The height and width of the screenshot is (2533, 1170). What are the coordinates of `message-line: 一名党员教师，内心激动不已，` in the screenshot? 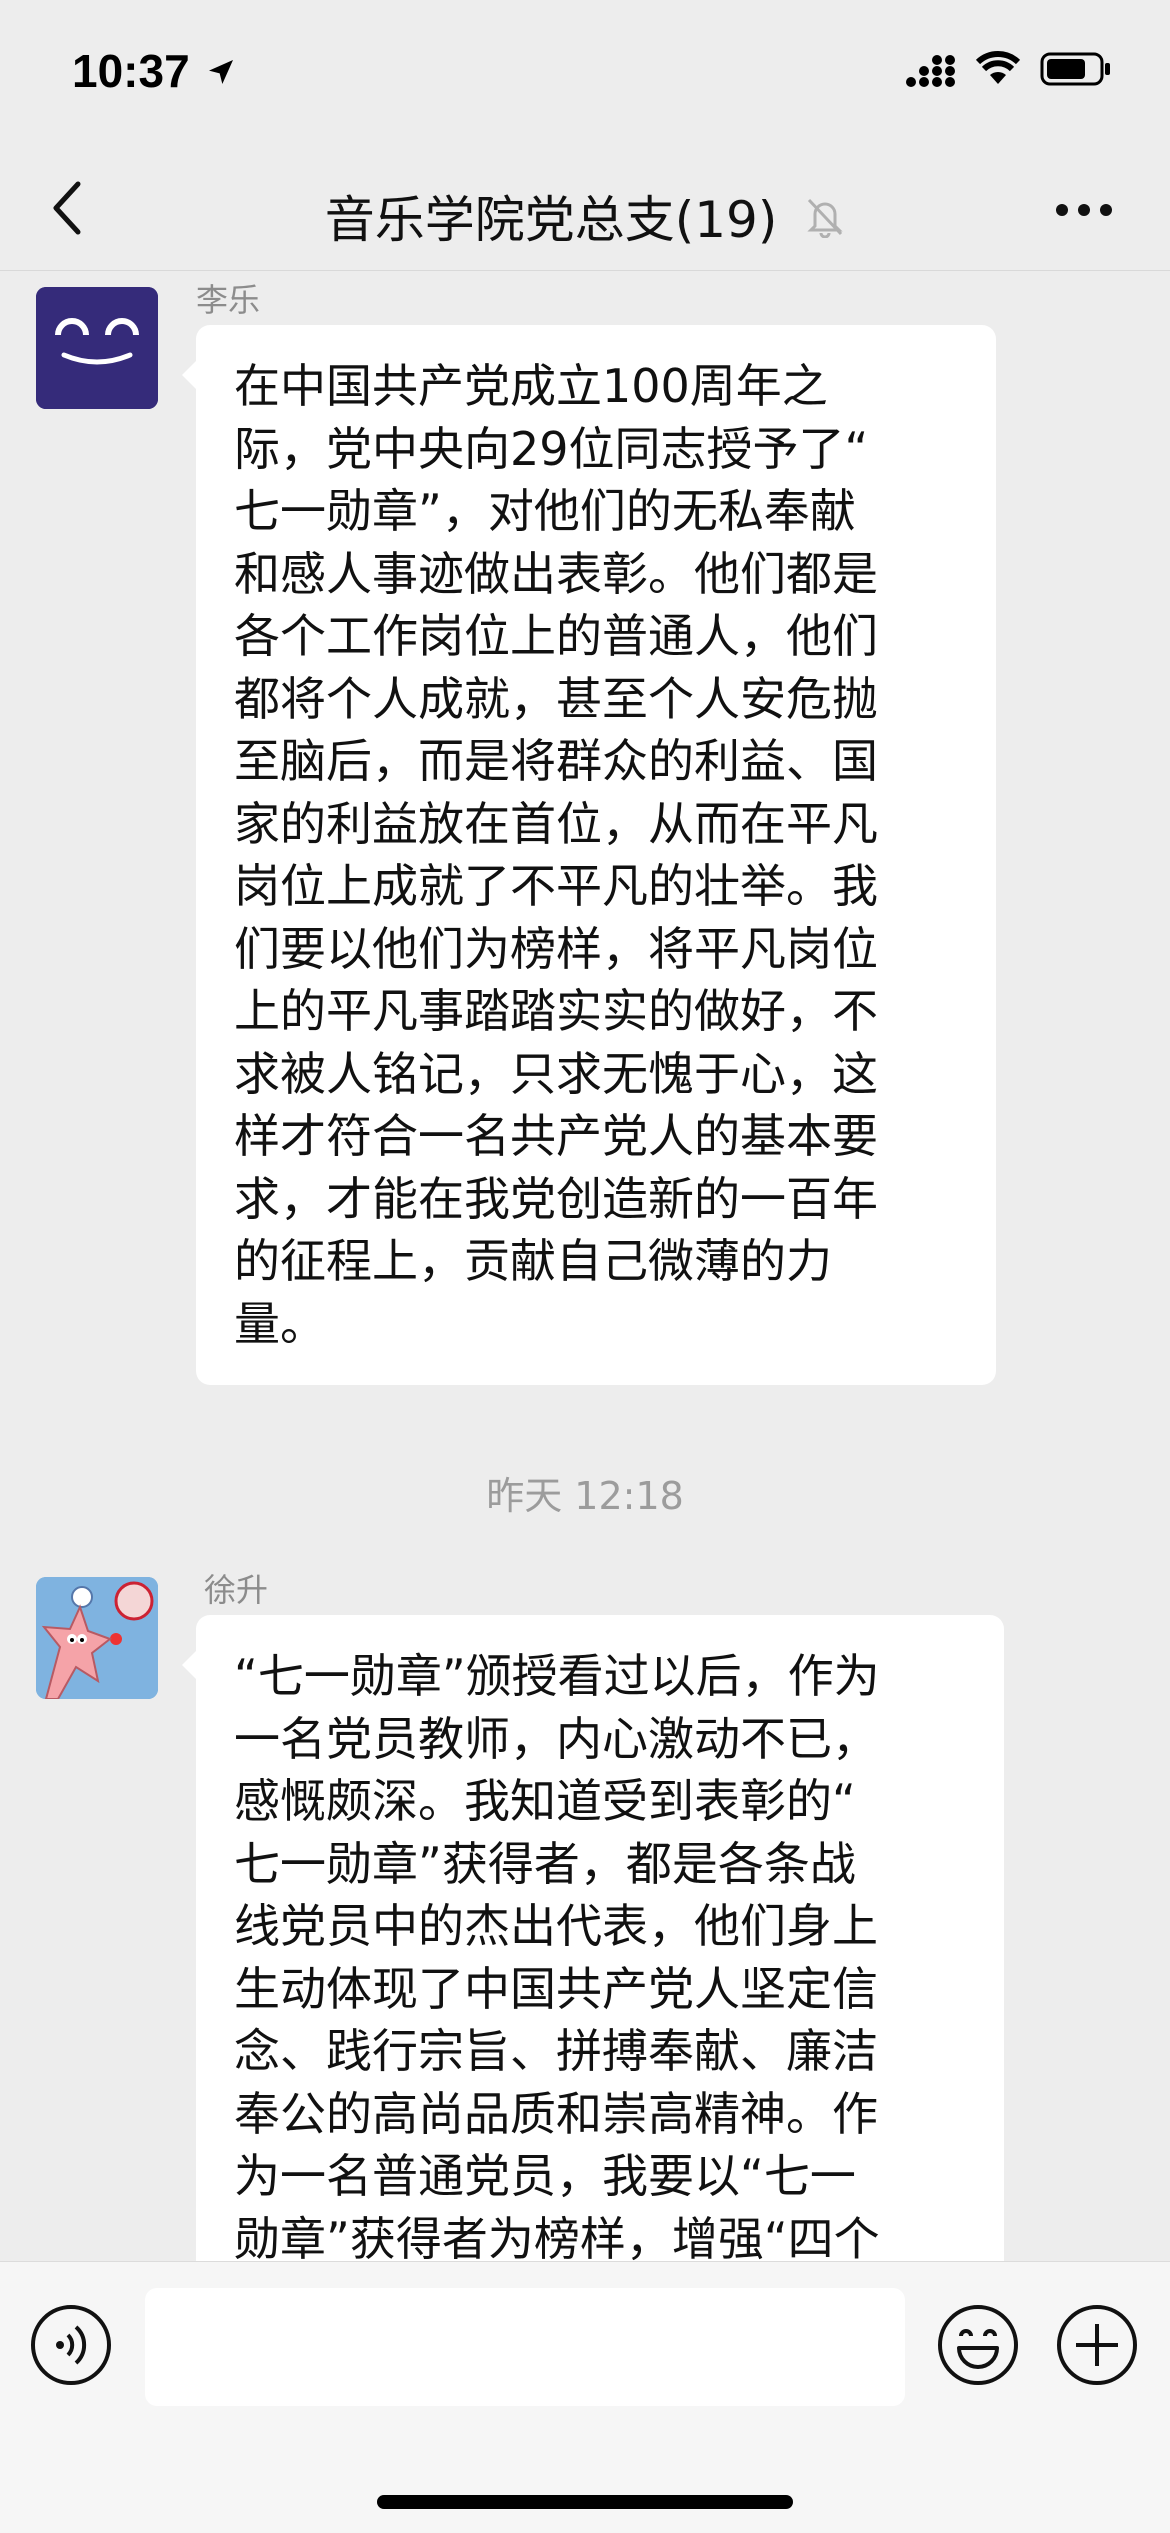 It's located at (556, 1738).